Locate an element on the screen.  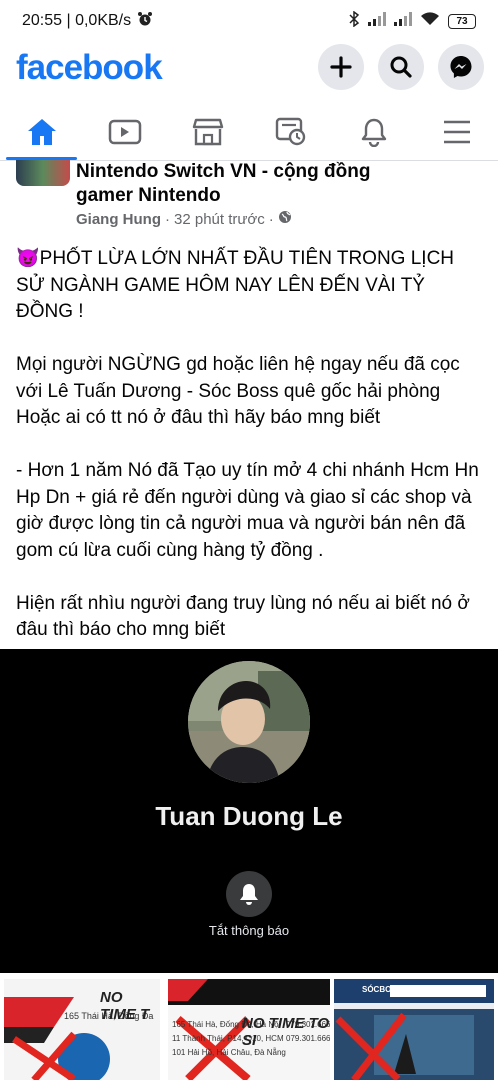
create-button is located at coordinates (341, 67).